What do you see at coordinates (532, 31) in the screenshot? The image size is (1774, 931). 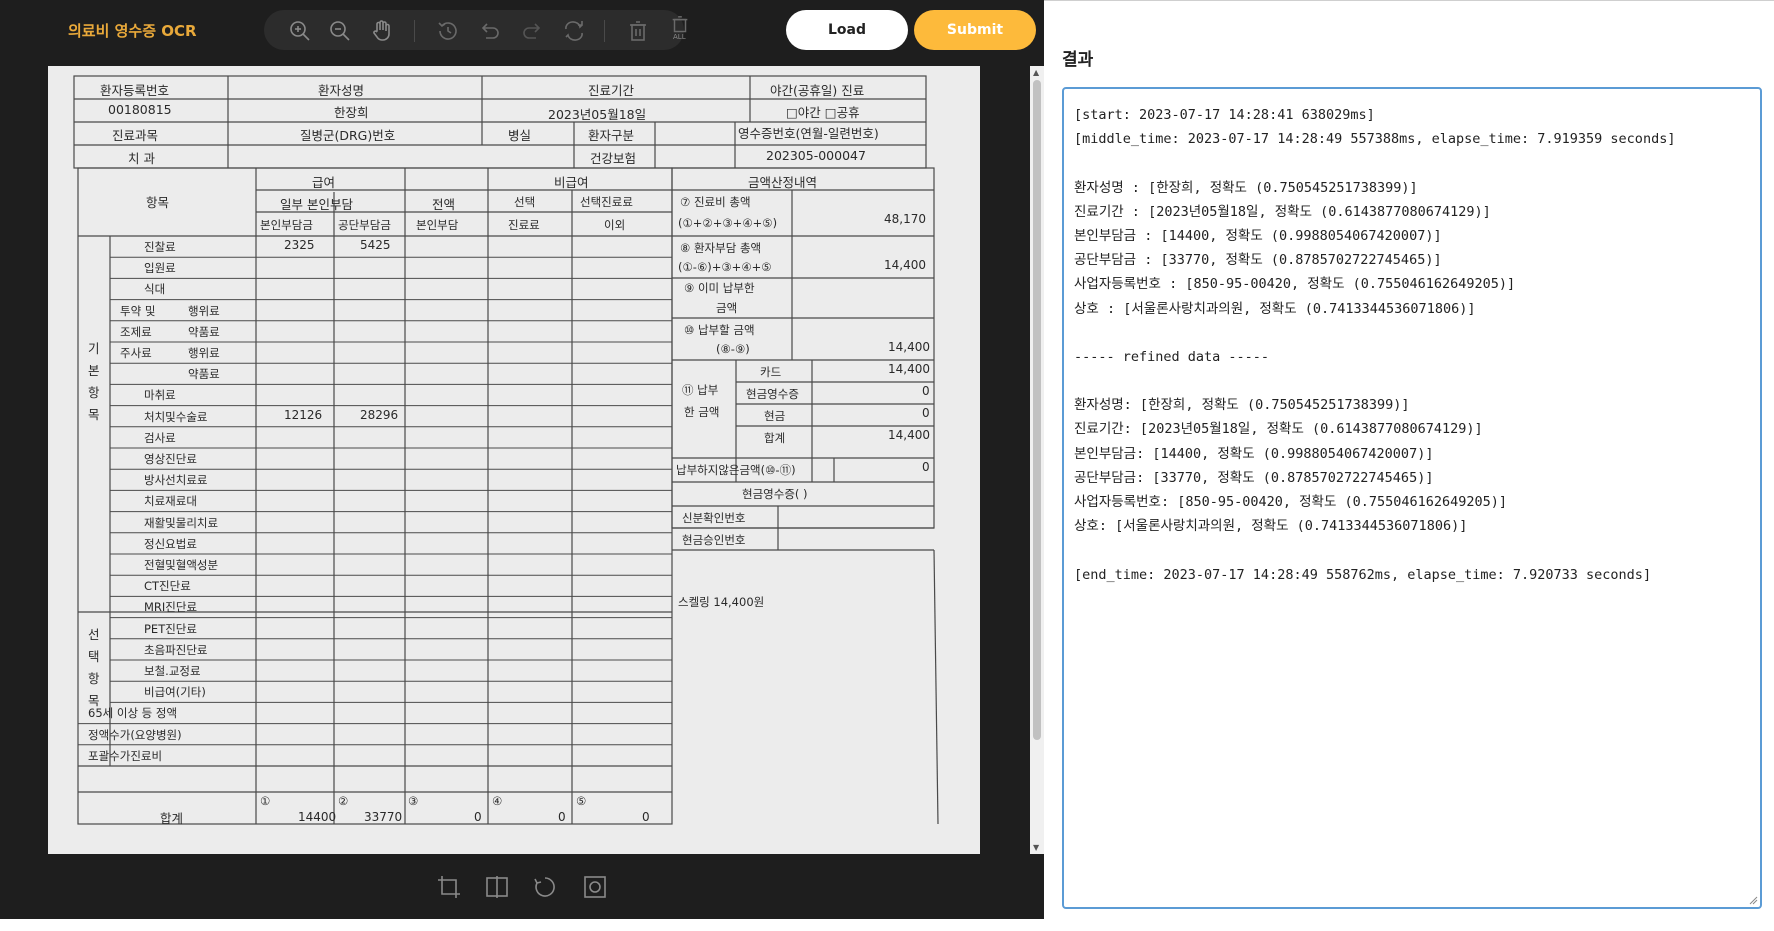 I see `redo-icon` at bounding box center [532, 31].